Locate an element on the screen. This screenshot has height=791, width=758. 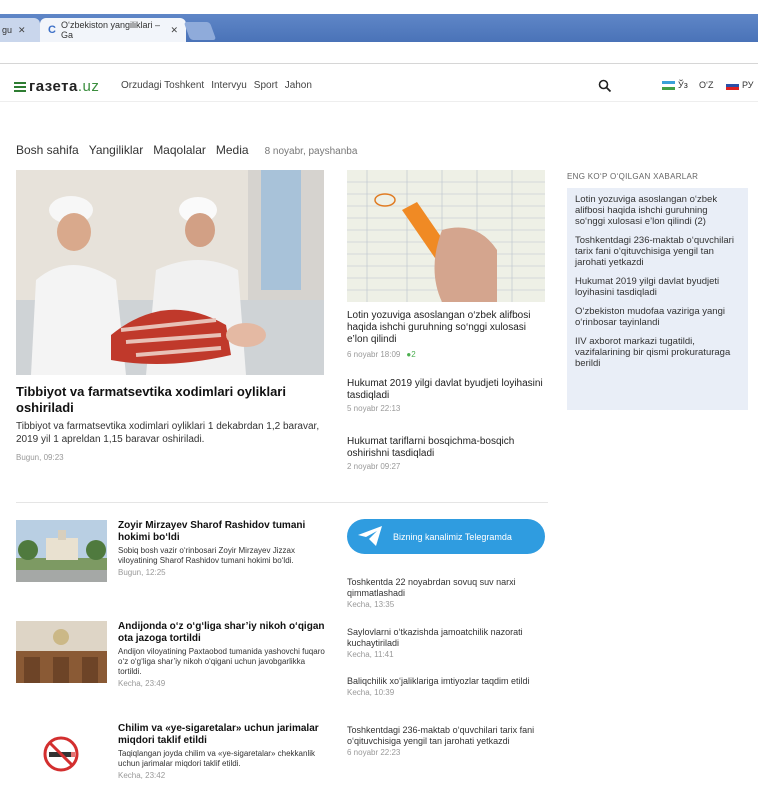
loading-icon: C is located at coordinates (52, 30).